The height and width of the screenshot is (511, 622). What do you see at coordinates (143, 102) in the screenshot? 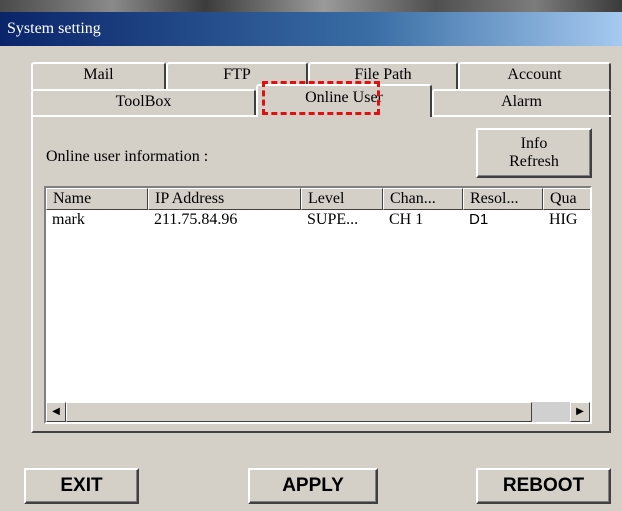
I see `tab-toolbox: ToolBox` at bounding box center [143, 102].